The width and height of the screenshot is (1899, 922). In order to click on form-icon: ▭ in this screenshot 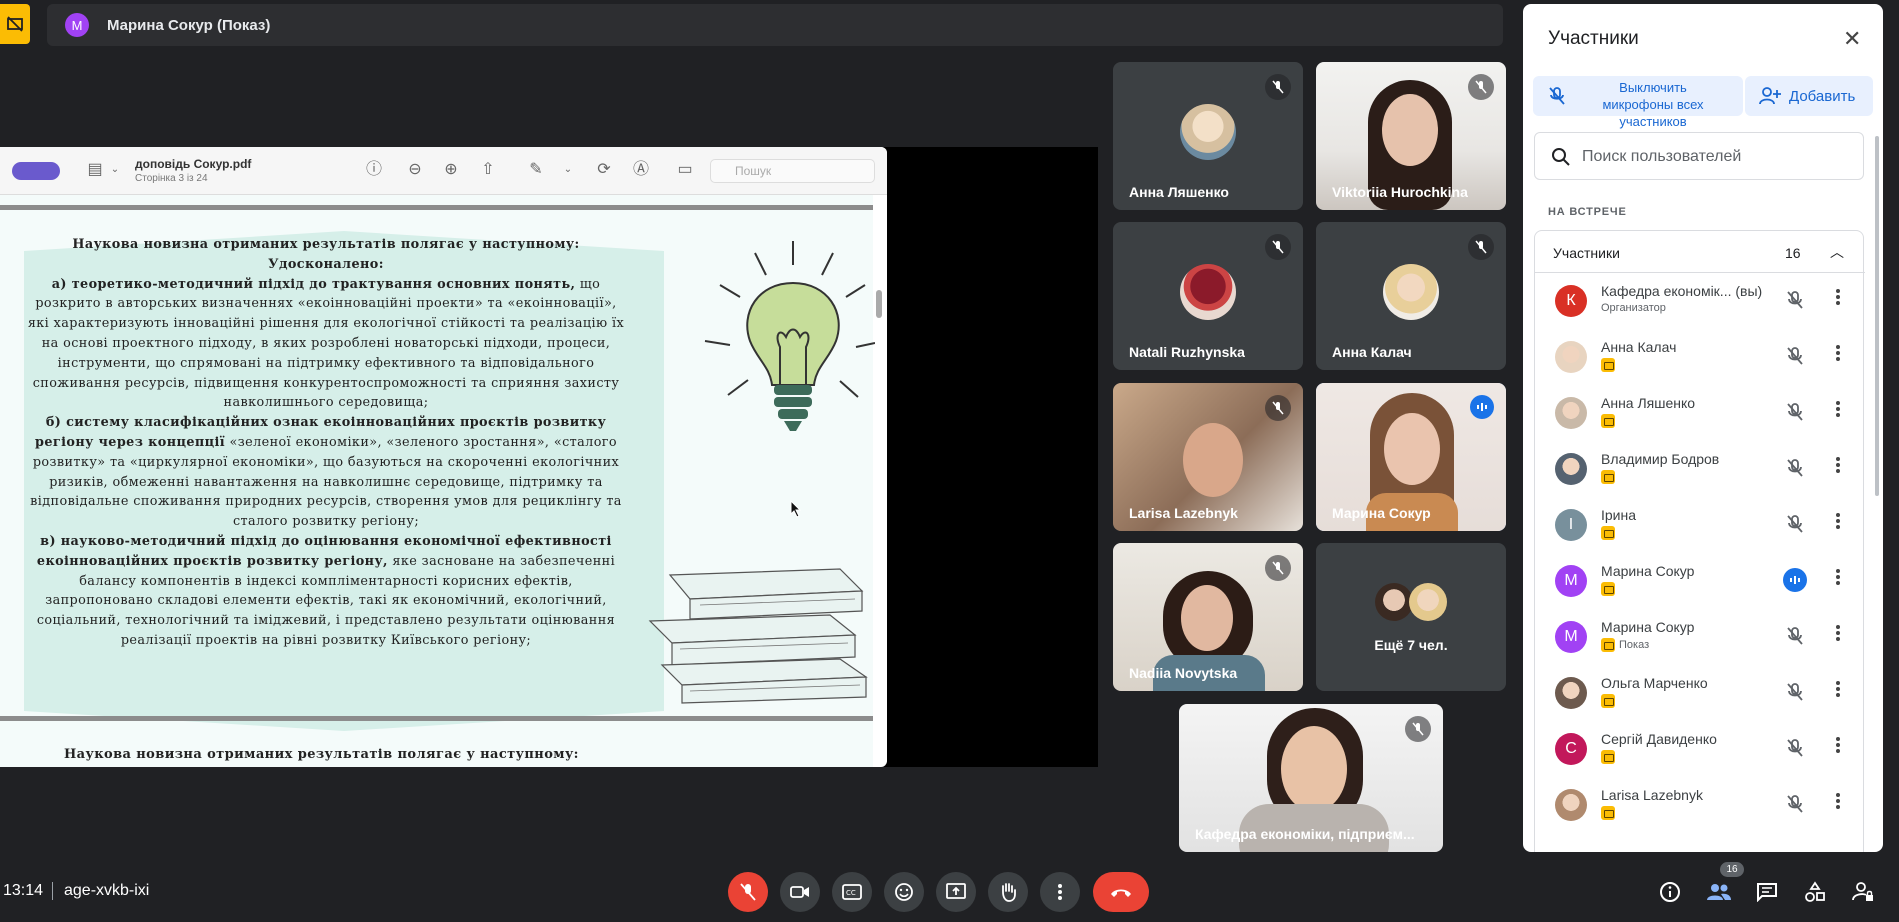, I will do `click(685, 170)`.